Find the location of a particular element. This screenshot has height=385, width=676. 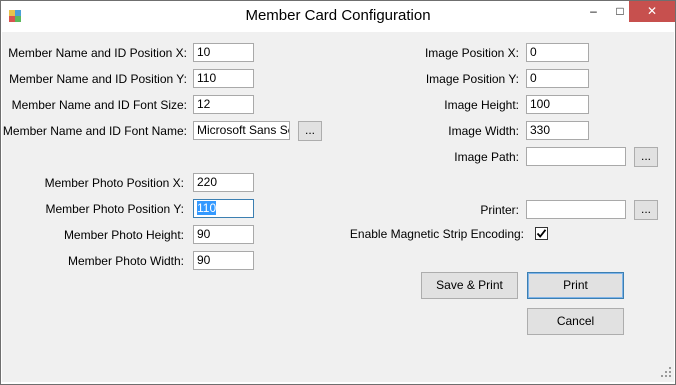

image-height-label: Image Height: is located at coordinates (481, 105).